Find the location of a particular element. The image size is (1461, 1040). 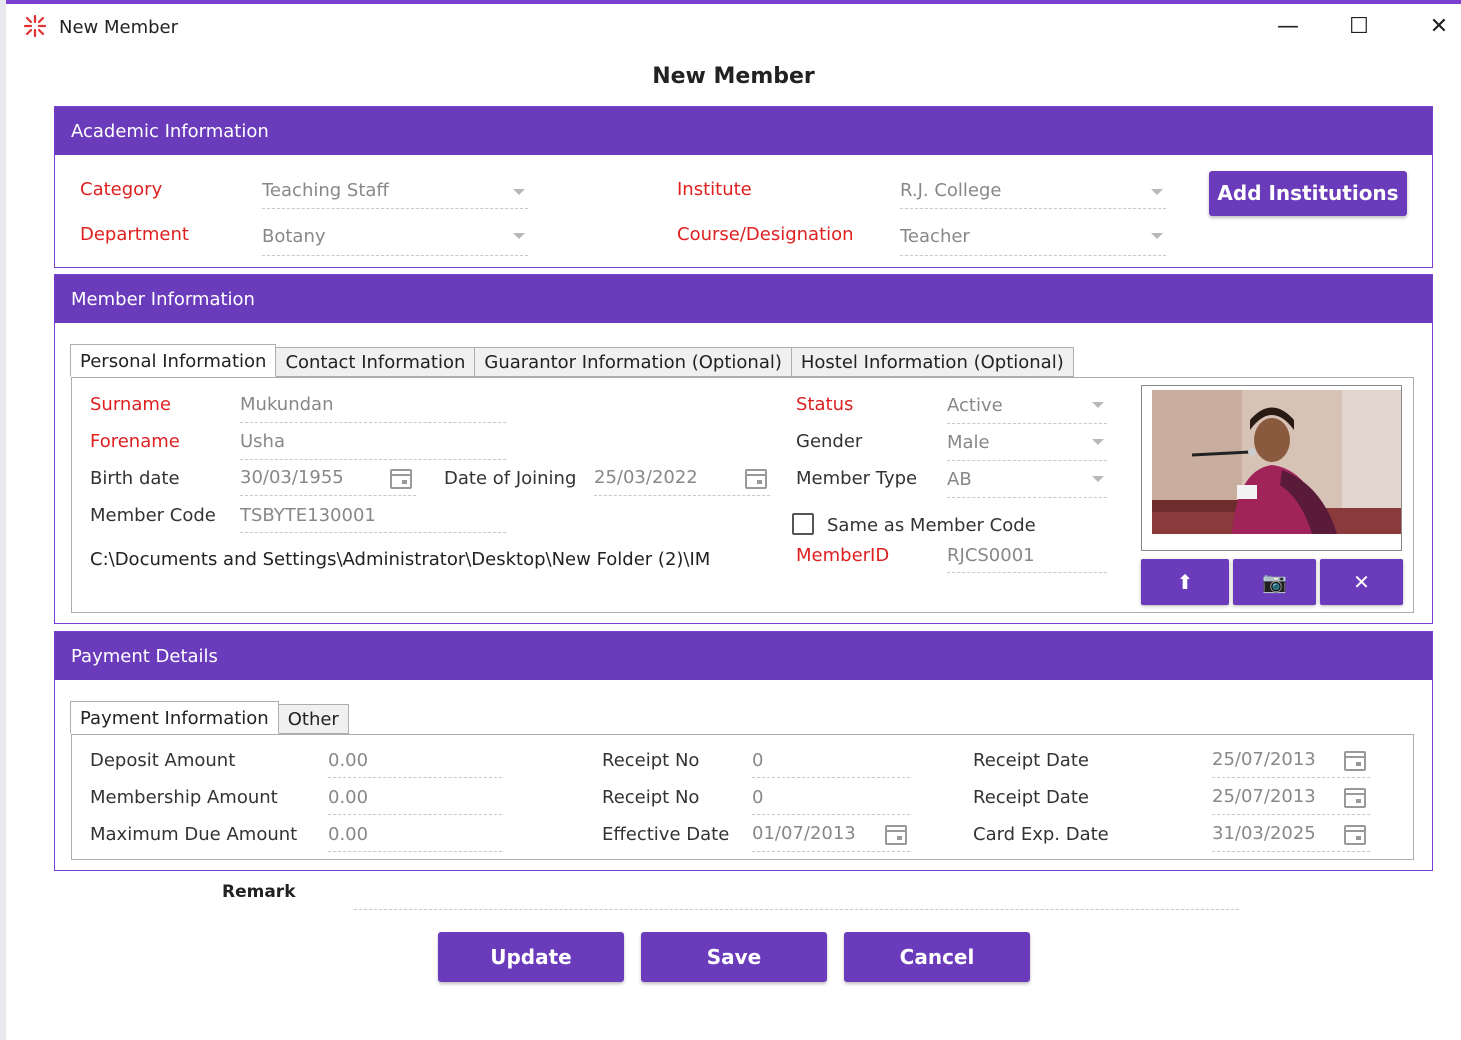

status-dropdown-icon is located at coordinates (1098, 405).